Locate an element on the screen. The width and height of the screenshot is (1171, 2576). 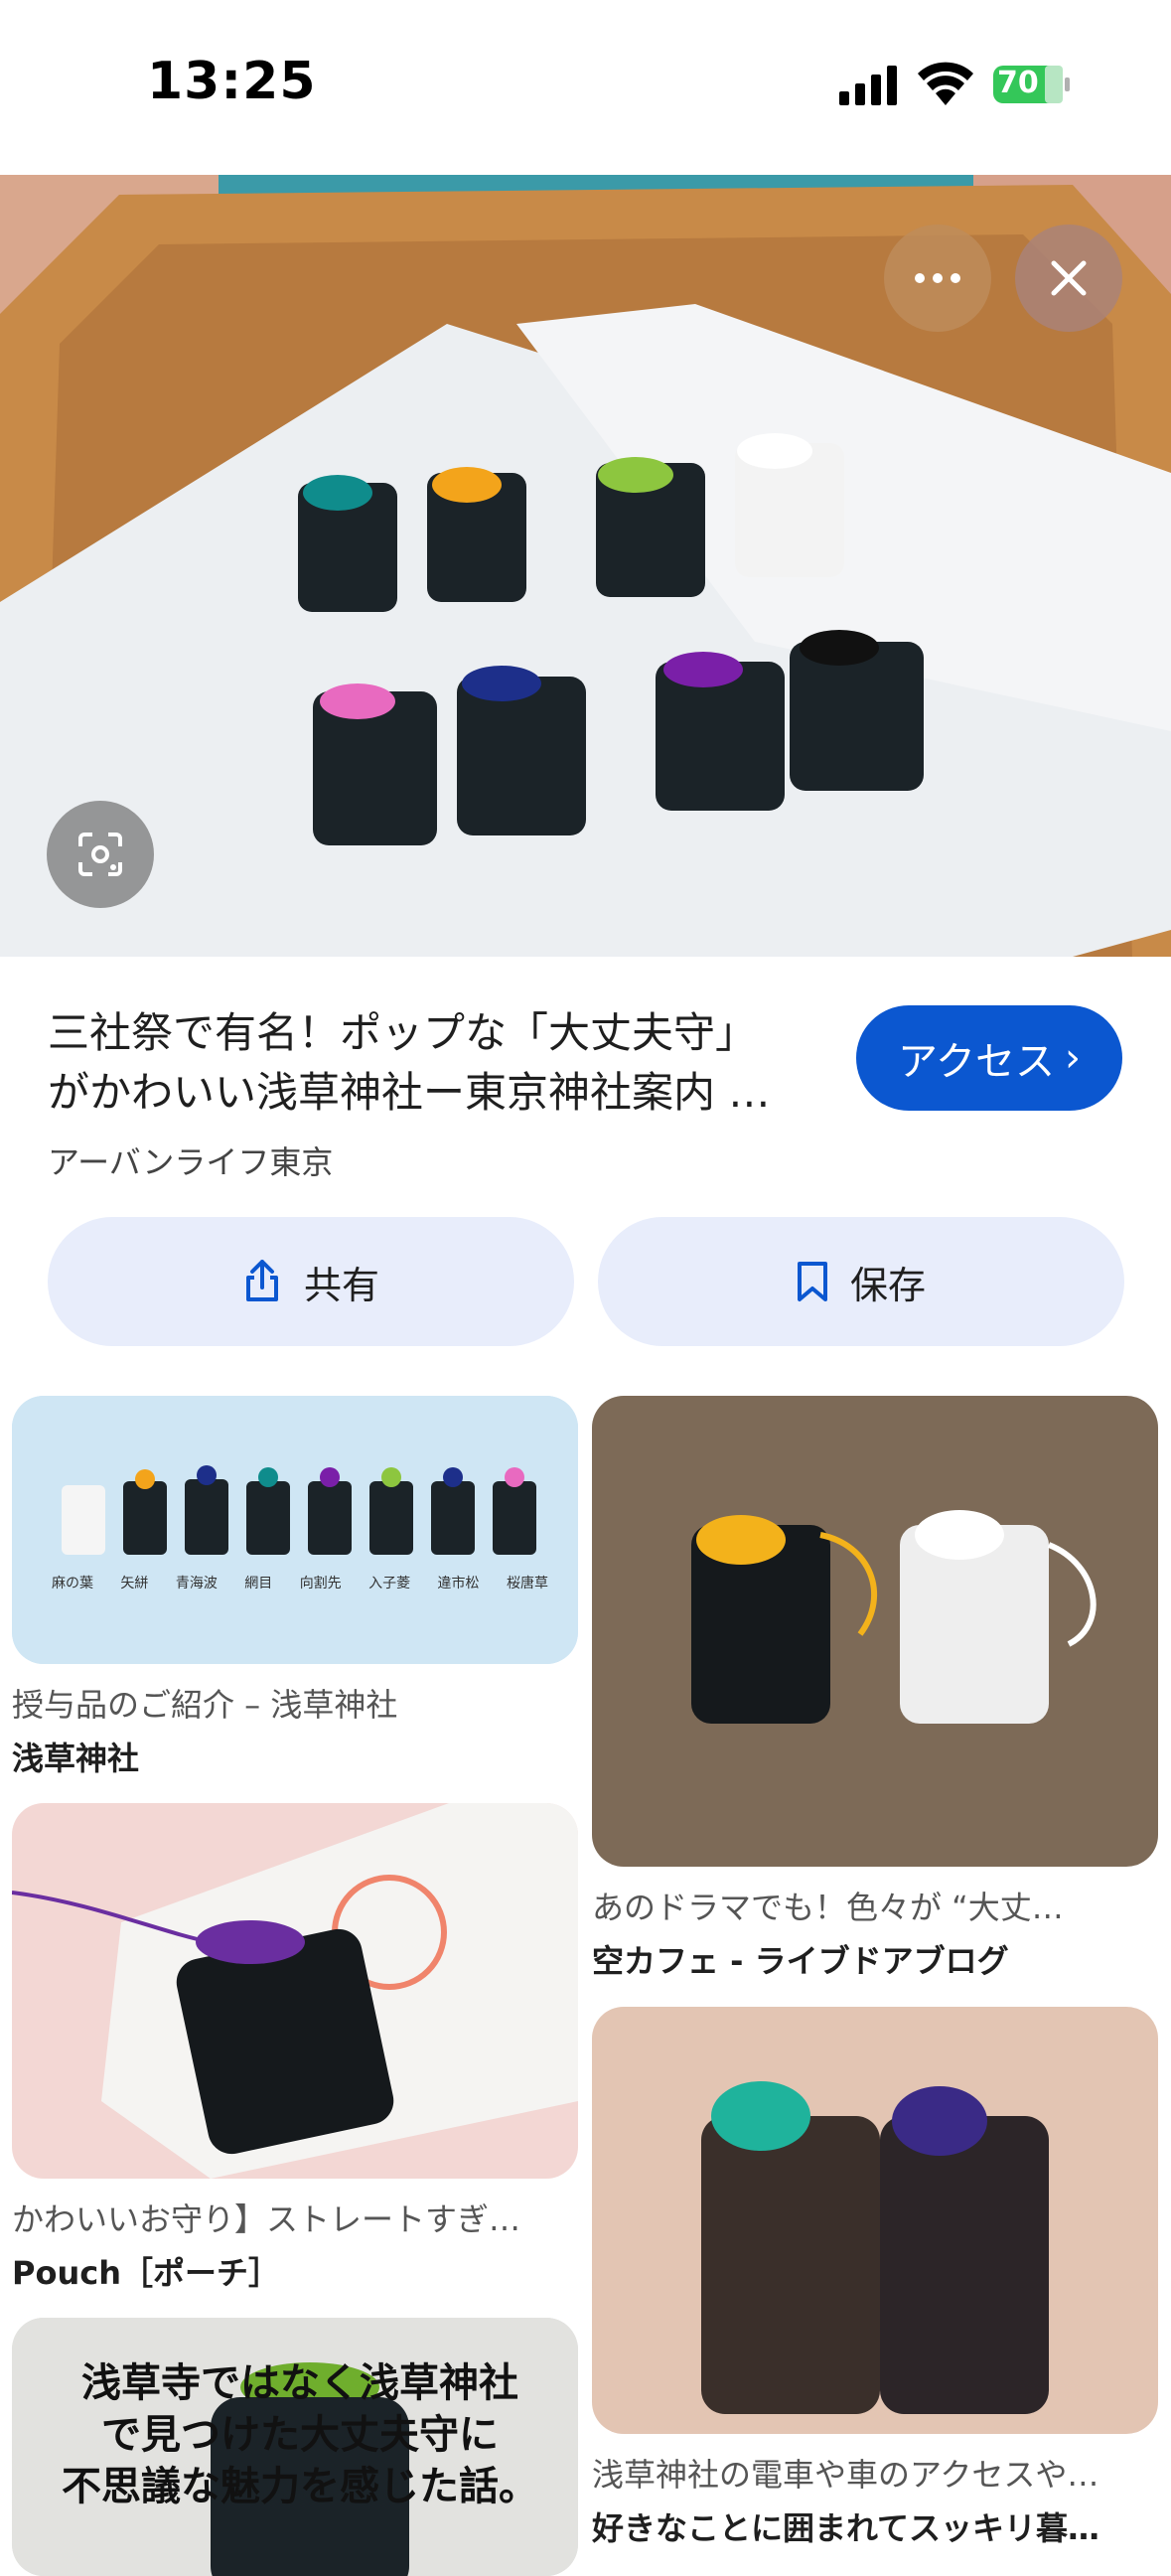
share-button: 共有 is located at coordinates (311, 1281).